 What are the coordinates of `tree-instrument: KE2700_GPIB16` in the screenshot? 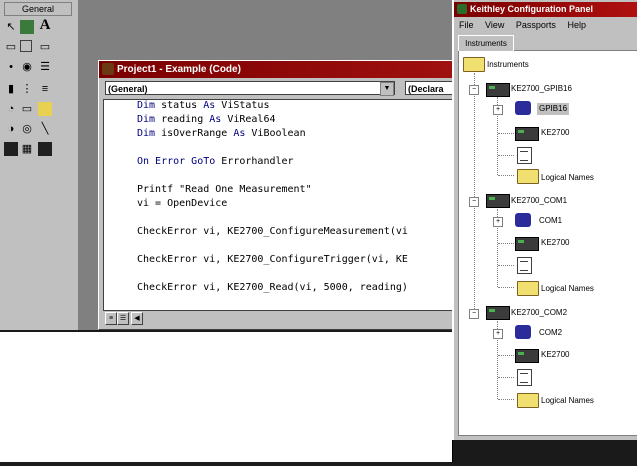 It's located at (541, 89).